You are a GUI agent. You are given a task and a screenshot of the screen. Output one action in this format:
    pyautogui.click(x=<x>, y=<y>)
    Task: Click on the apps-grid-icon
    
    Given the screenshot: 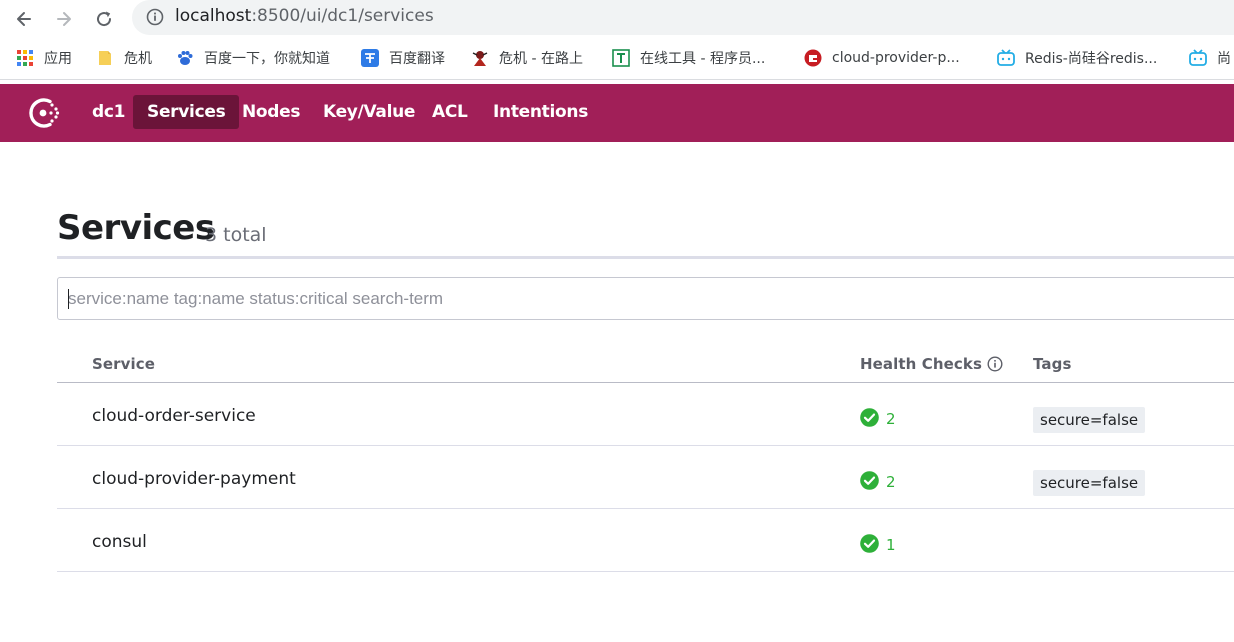 What is the action you would take?
    pyautogui.click(x=25, y=58)
    